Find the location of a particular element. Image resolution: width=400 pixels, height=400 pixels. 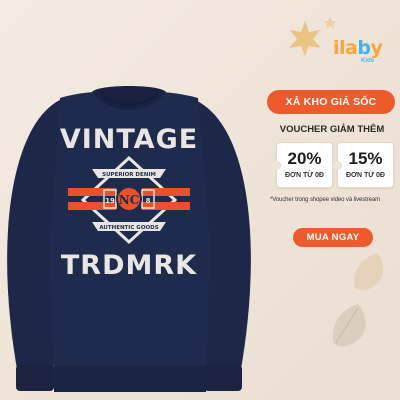

print-ribbon-top: SUPERIOR DENIM is located at coordinates (129, 175).